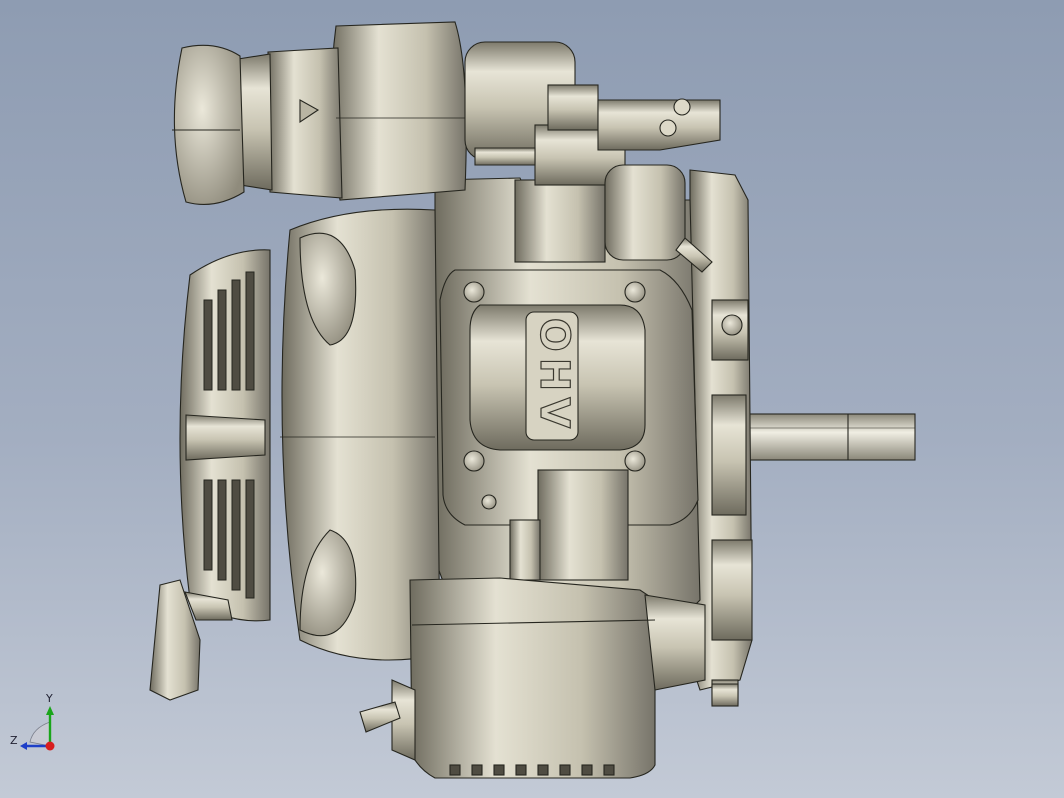  I want to click on triad-z-label: Z, so click(14, 740).